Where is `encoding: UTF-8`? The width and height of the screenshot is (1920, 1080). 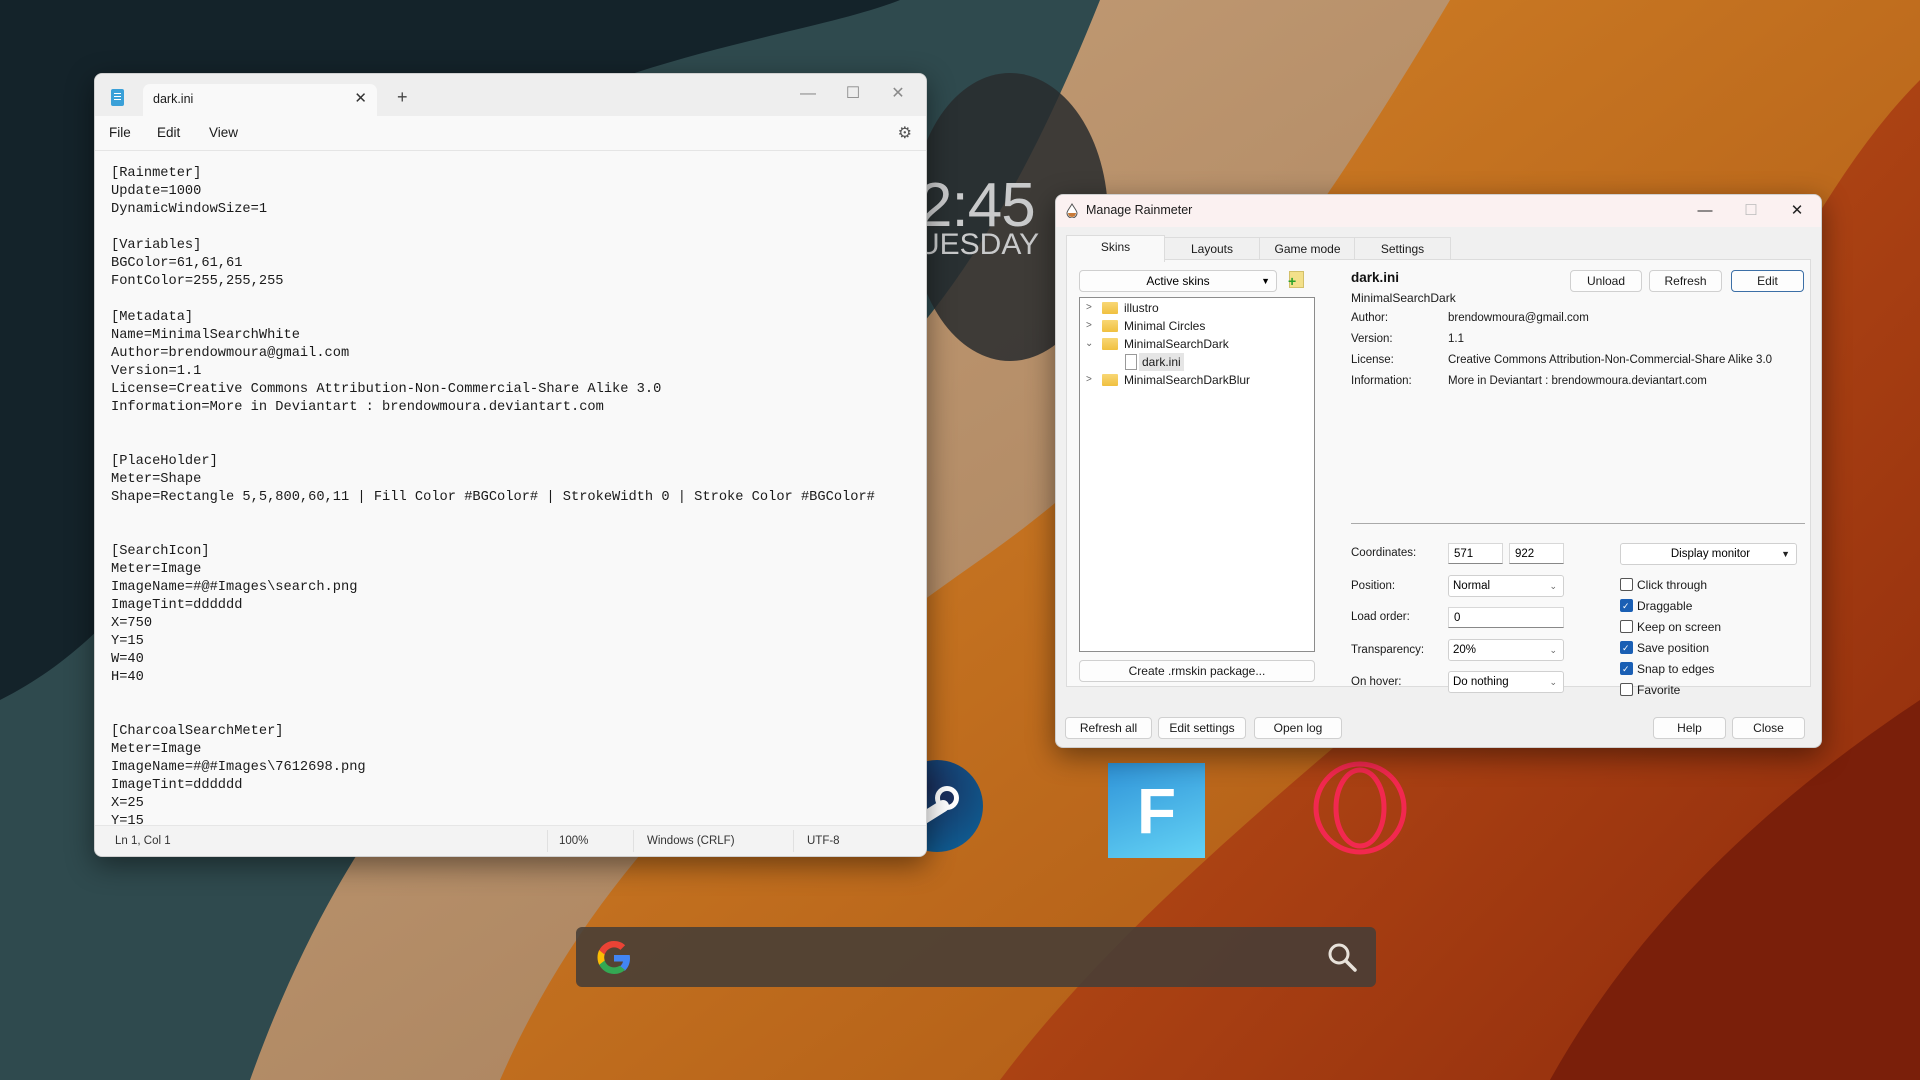
encoding: UTF-8 is located at coordinates (823, 841).